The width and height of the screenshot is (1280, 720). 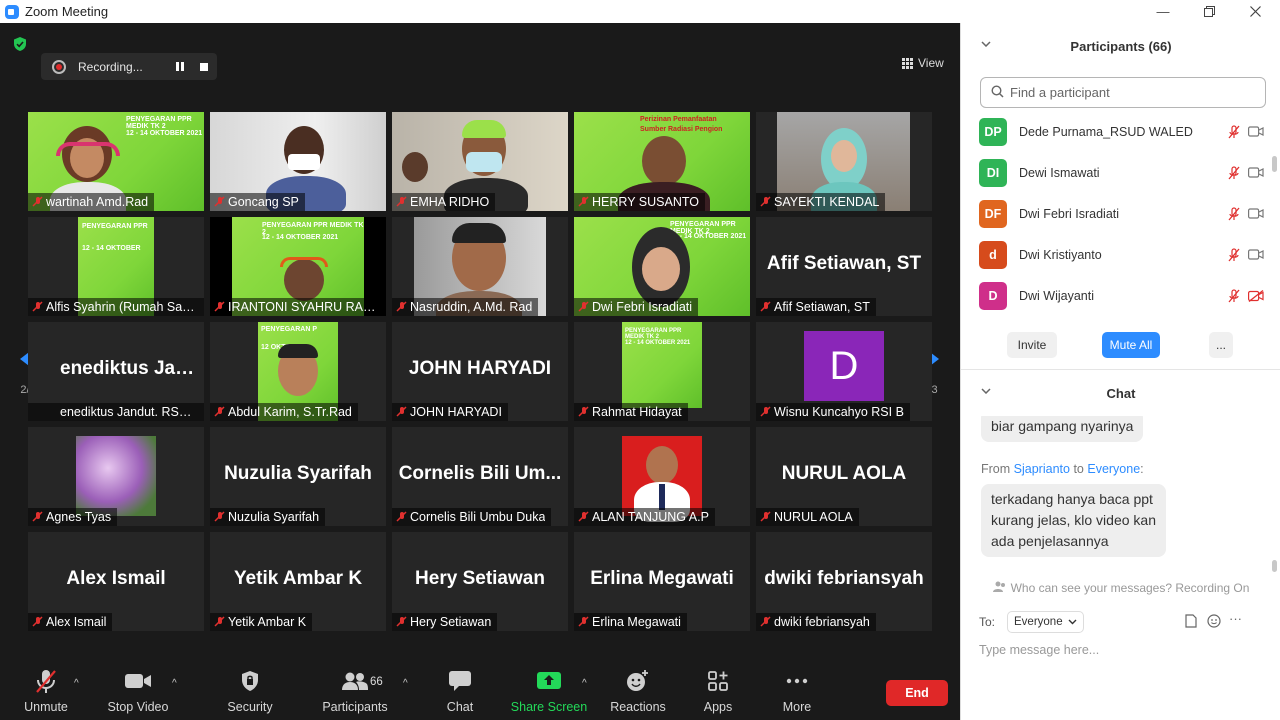 I want to click on video-tile: Agnes Tyas, so click(x=116, y=476).